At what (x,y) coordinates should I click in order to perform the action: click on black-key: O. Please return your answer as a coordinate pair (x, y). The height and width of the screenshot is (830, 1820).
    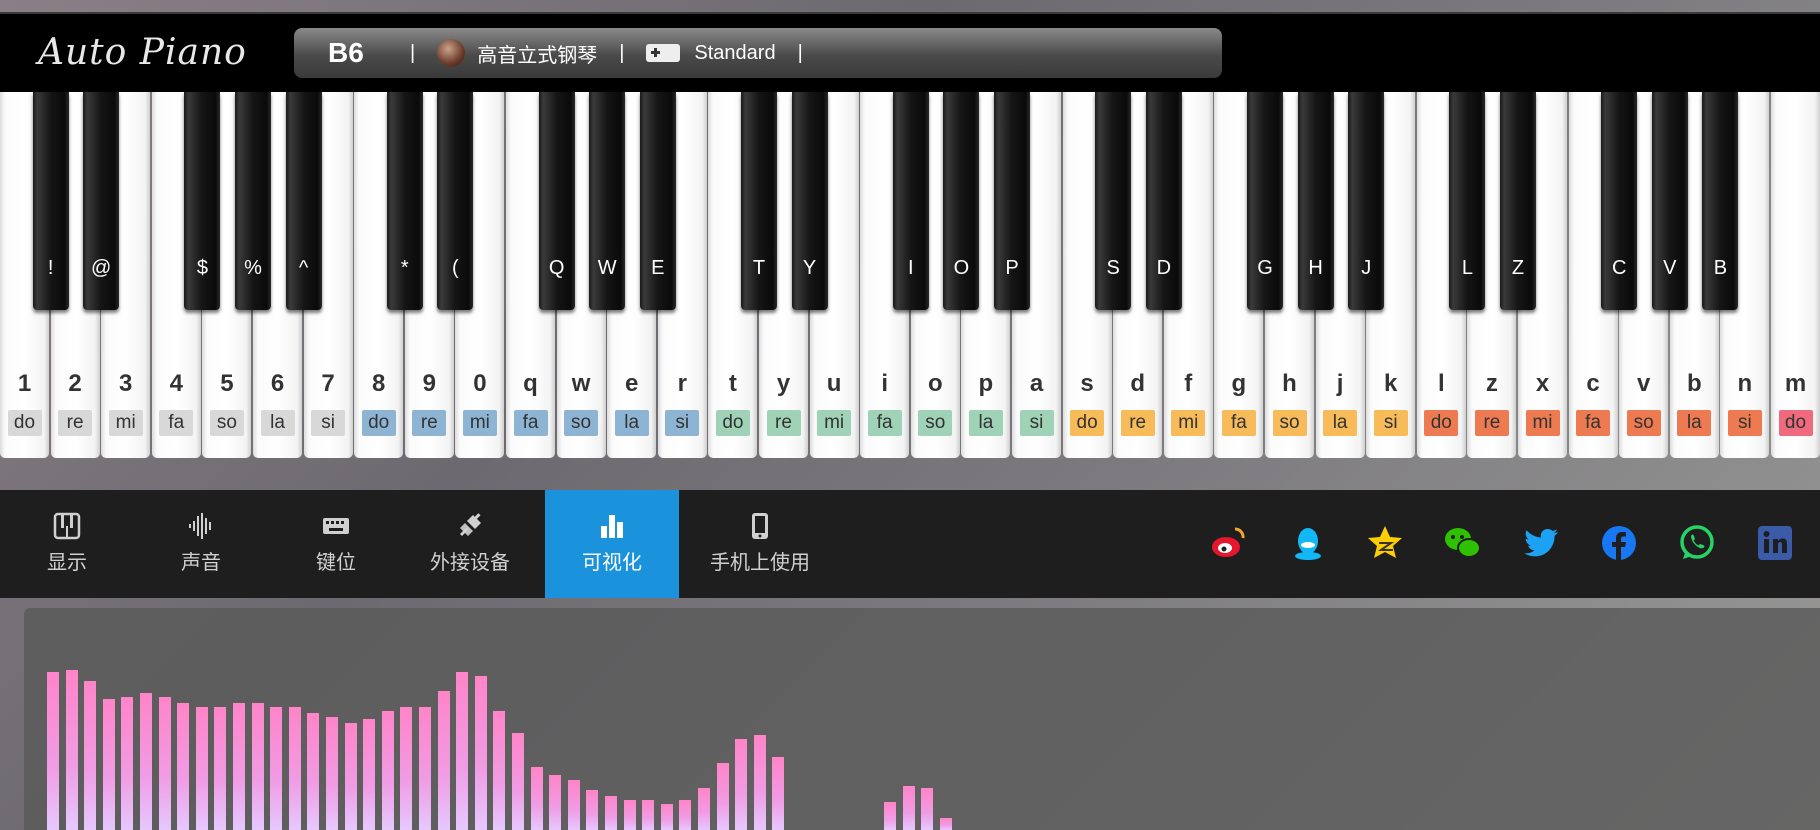
    Looking at the image, I should click on (961, 201).